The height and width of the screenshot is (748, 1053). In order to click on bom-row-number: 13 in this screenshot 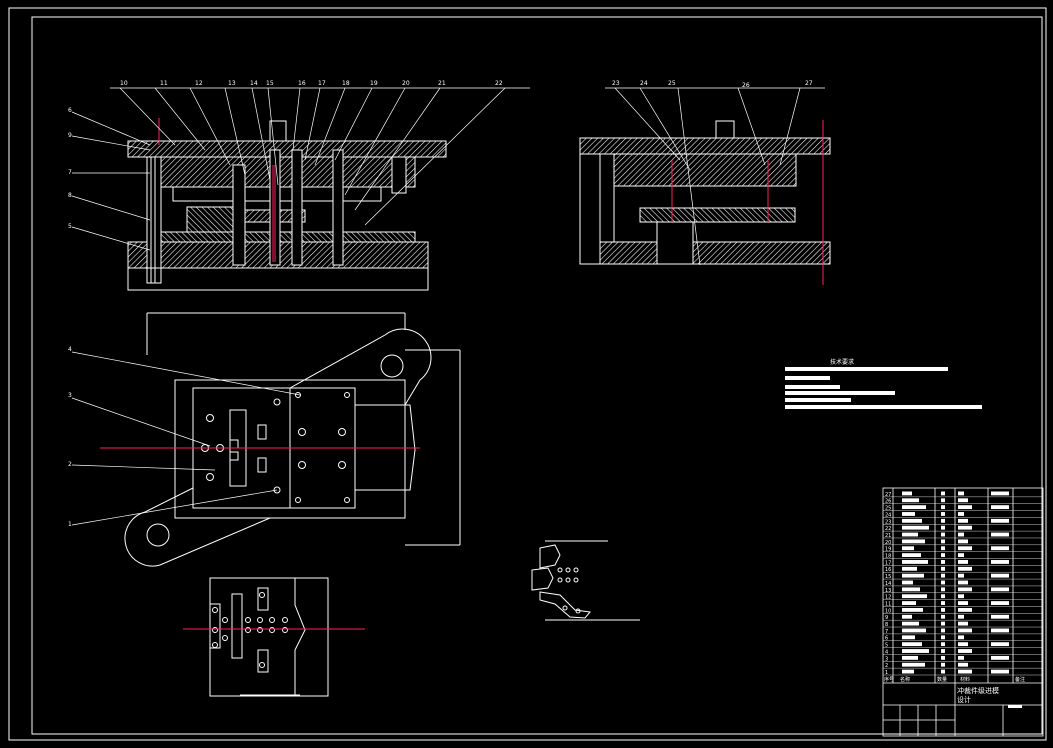, I will do `click(888, 591)`.